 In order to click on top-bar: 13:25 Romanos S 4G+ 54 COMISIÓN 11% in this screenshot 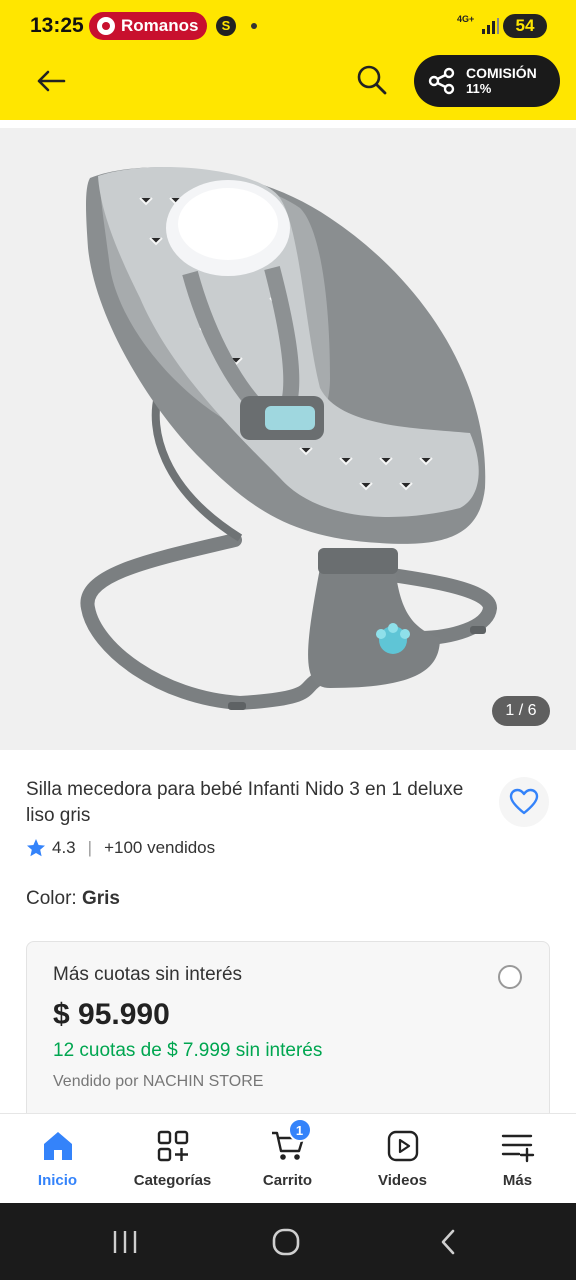, I will do `click(288, 60)`.